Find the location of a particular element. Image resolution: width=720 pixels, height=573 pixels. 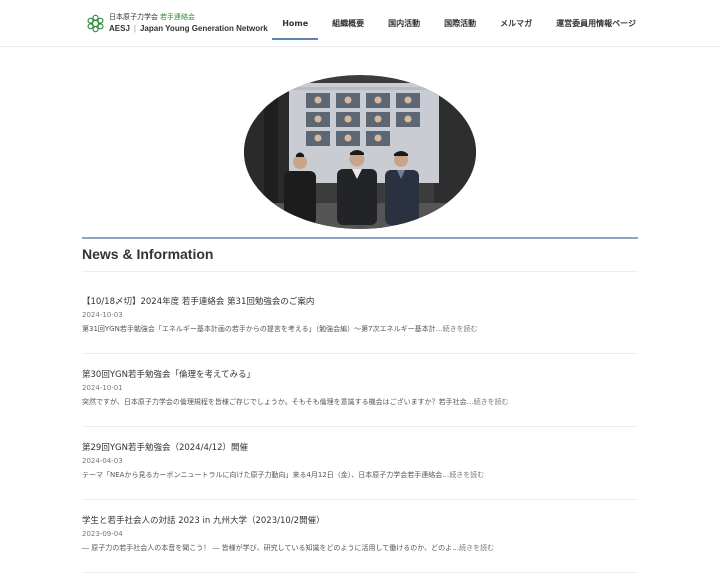

main-nav: Home 組織概要 国内活動 国際活動 メルマガ 運営委員用情報ページ is located at coordinates (455, 23).